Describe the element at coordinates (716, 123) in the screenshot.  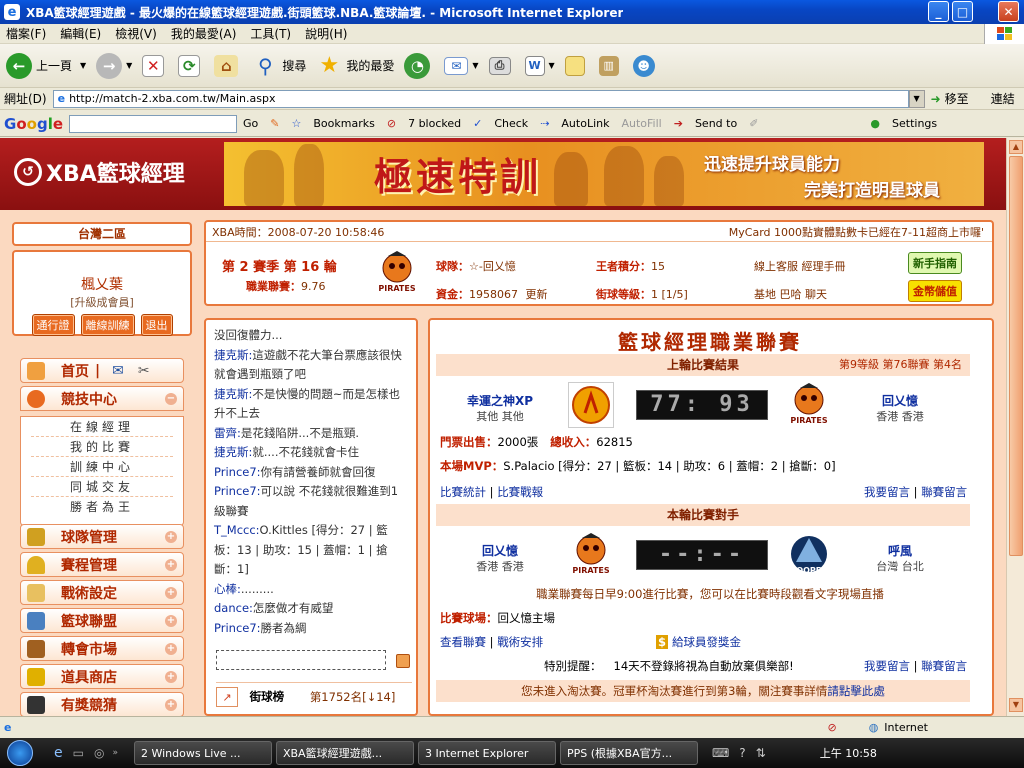
I see `send-to-button: Send to` at that location.